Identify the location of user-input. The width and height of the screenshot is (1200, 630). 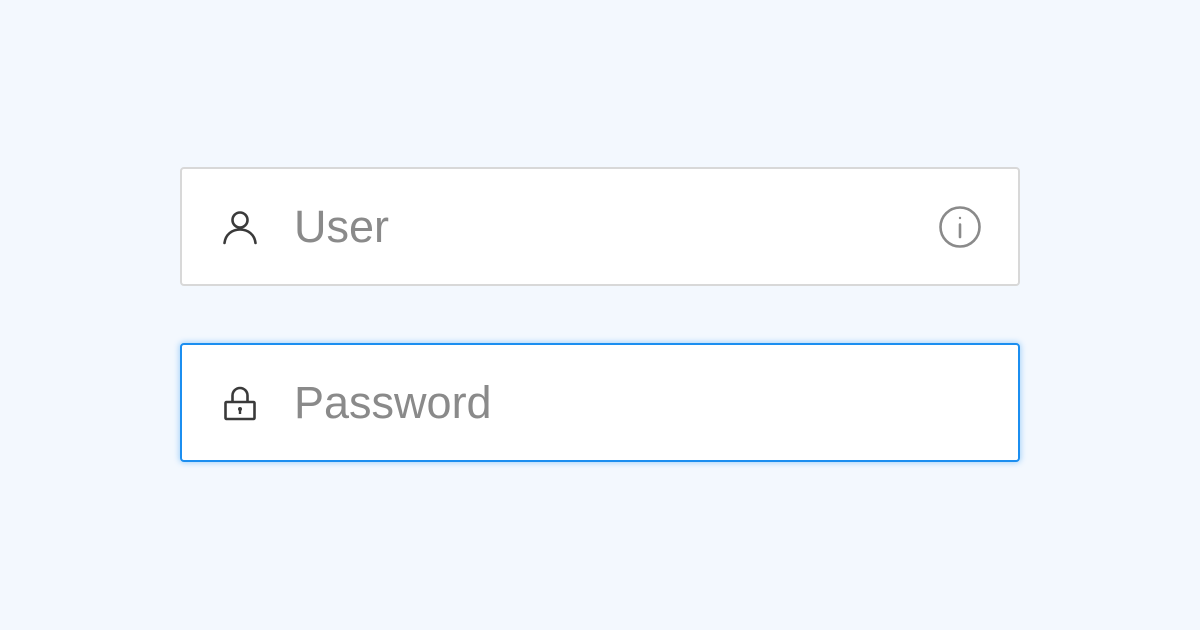
(608, 226).